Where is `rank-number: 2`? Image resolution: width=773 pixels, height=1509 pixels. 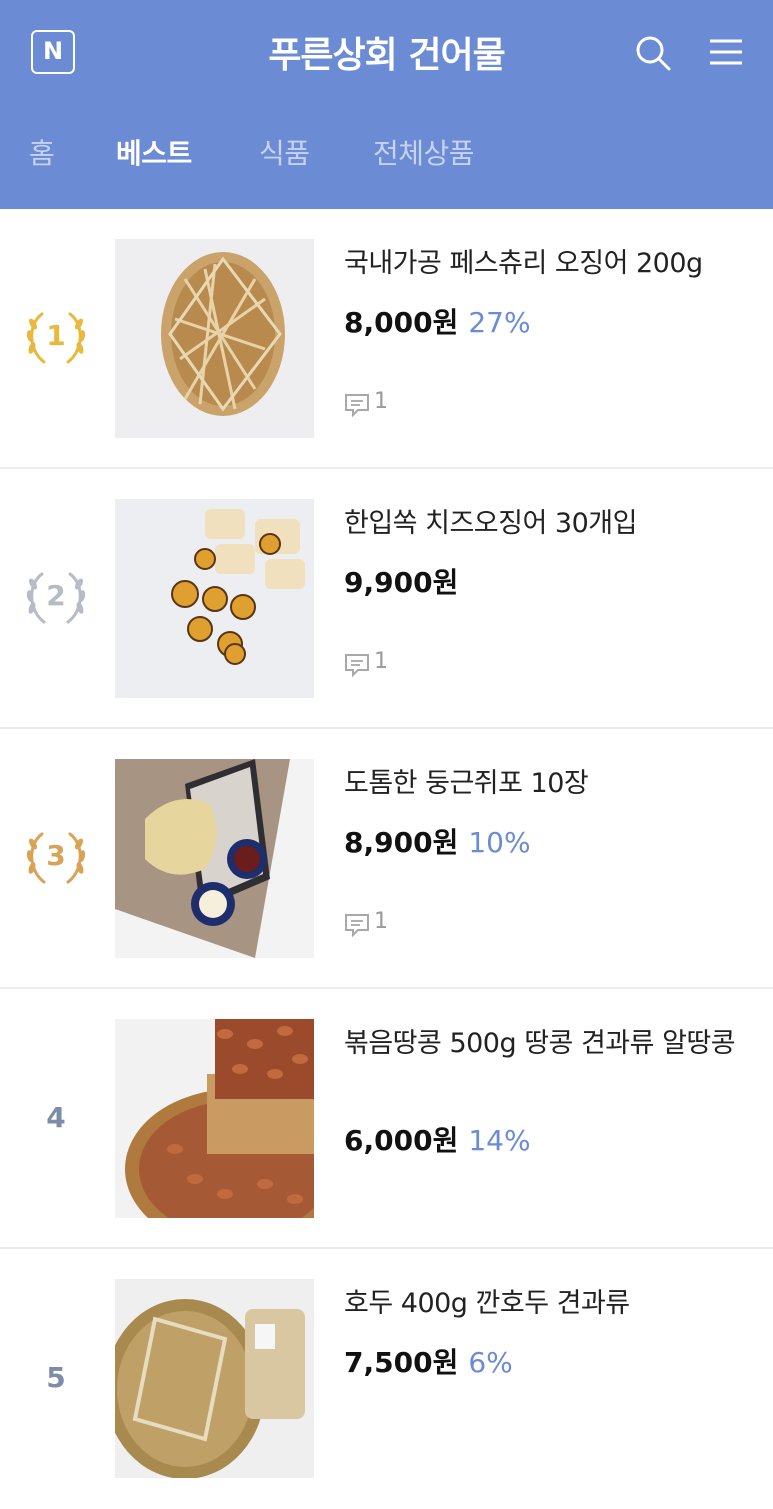
rank-number: 2 is located at coordinates (56, 595).